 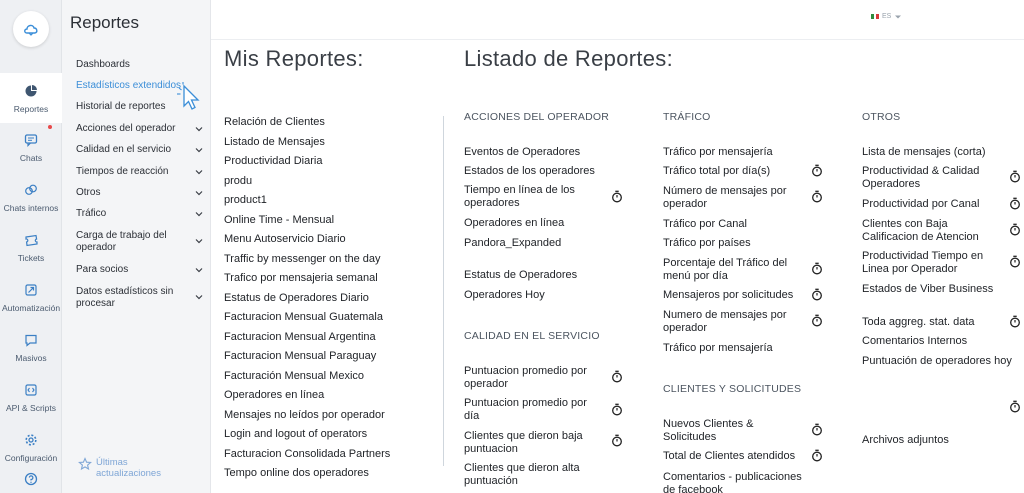 I want to click on app-logo, so click(x=31, y=29).